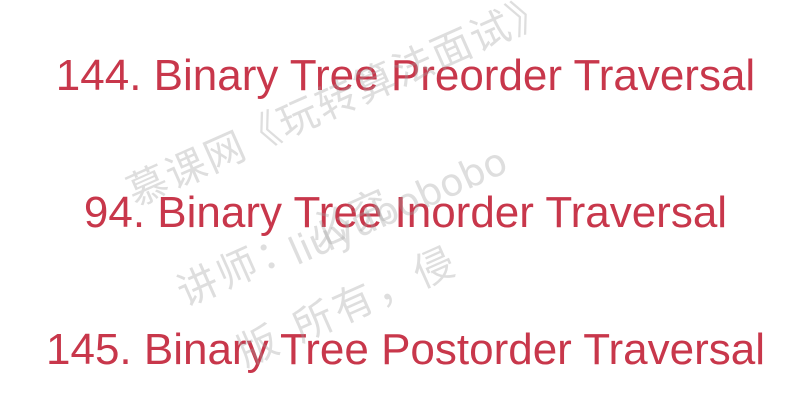  What do you see at coordinates (405, 212) in the screenshot?
I see `title-inorder: 94. Binary Tree Inorder Traversal` at bounding box center [405, 212].